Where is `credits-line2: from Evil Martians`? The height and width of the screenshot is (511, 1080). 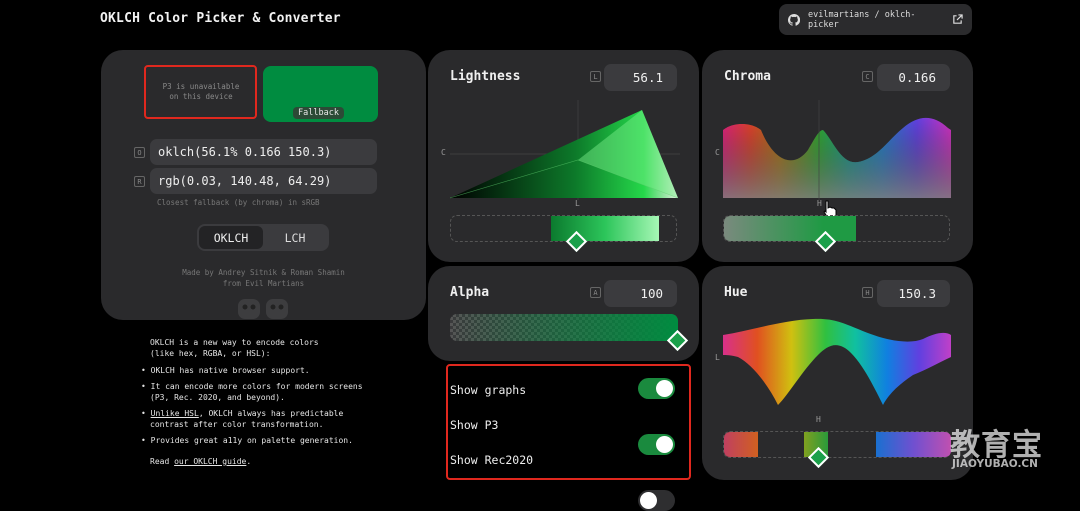
credits-line2: from Evil Martians is located at coordinates (263, 283).